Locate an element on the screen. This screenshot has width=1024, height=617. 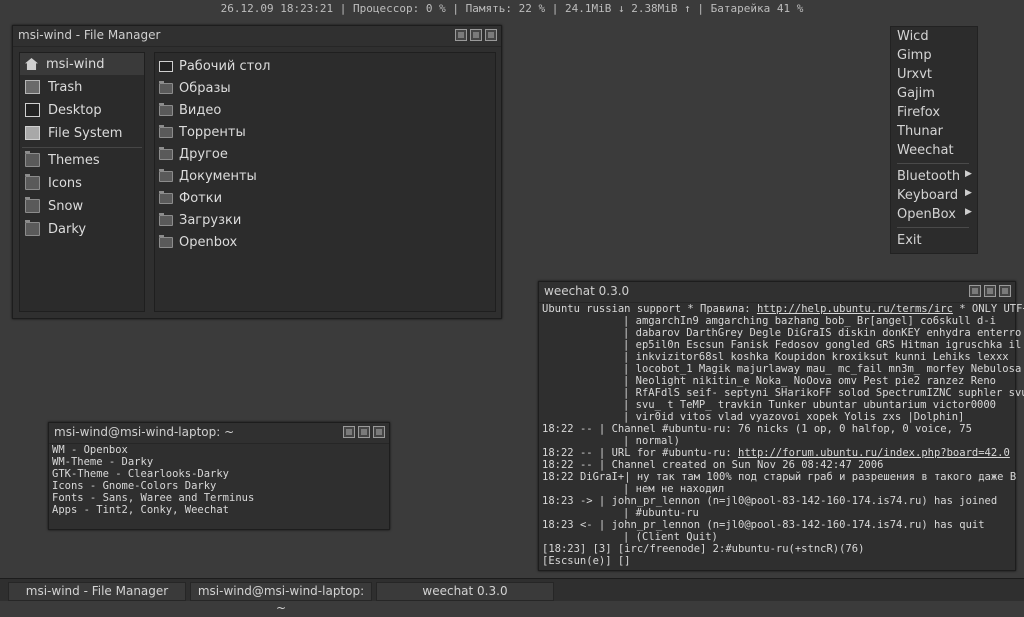
taskbar-item-file-manager: msi-wind - File Manager is located at coordinates (97, 591).